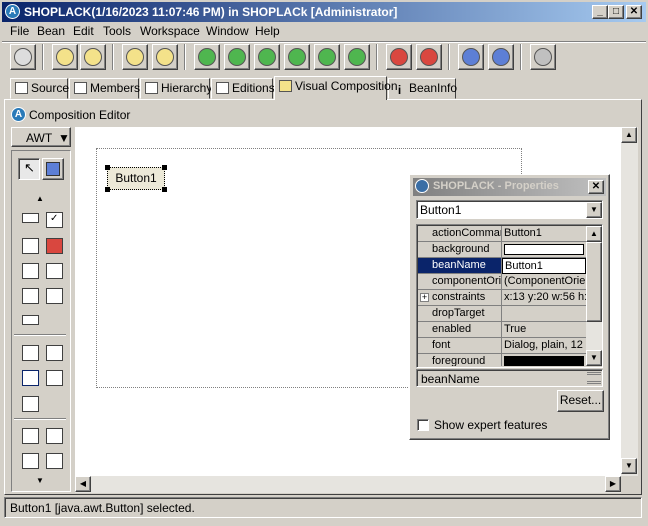 This screenshot has height=526, width=648. What do you see at coordinates (594, 282) in the screenshot?
I see `property-scroll-thumb` at bounding box center [594, 282].